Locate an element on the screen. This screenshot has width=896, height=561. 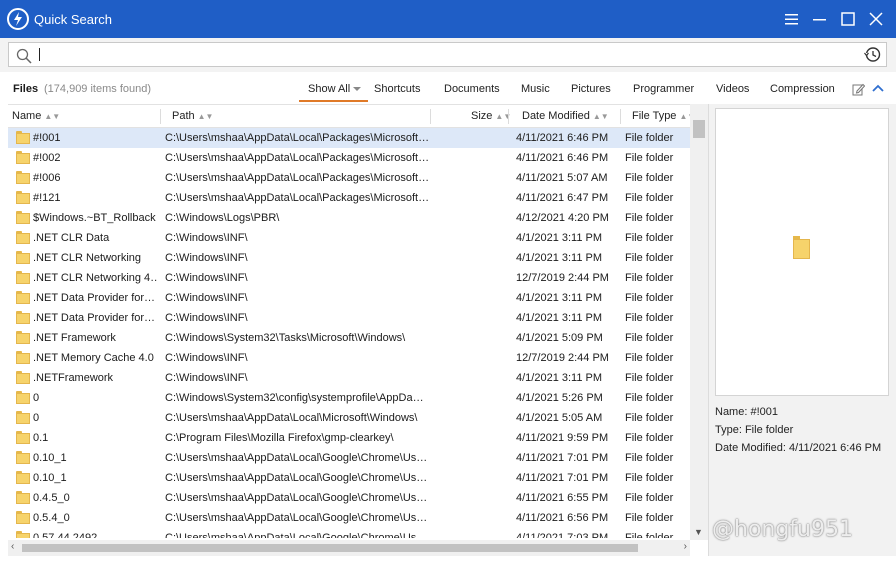
search-bar is located at coordinates (448, 55).